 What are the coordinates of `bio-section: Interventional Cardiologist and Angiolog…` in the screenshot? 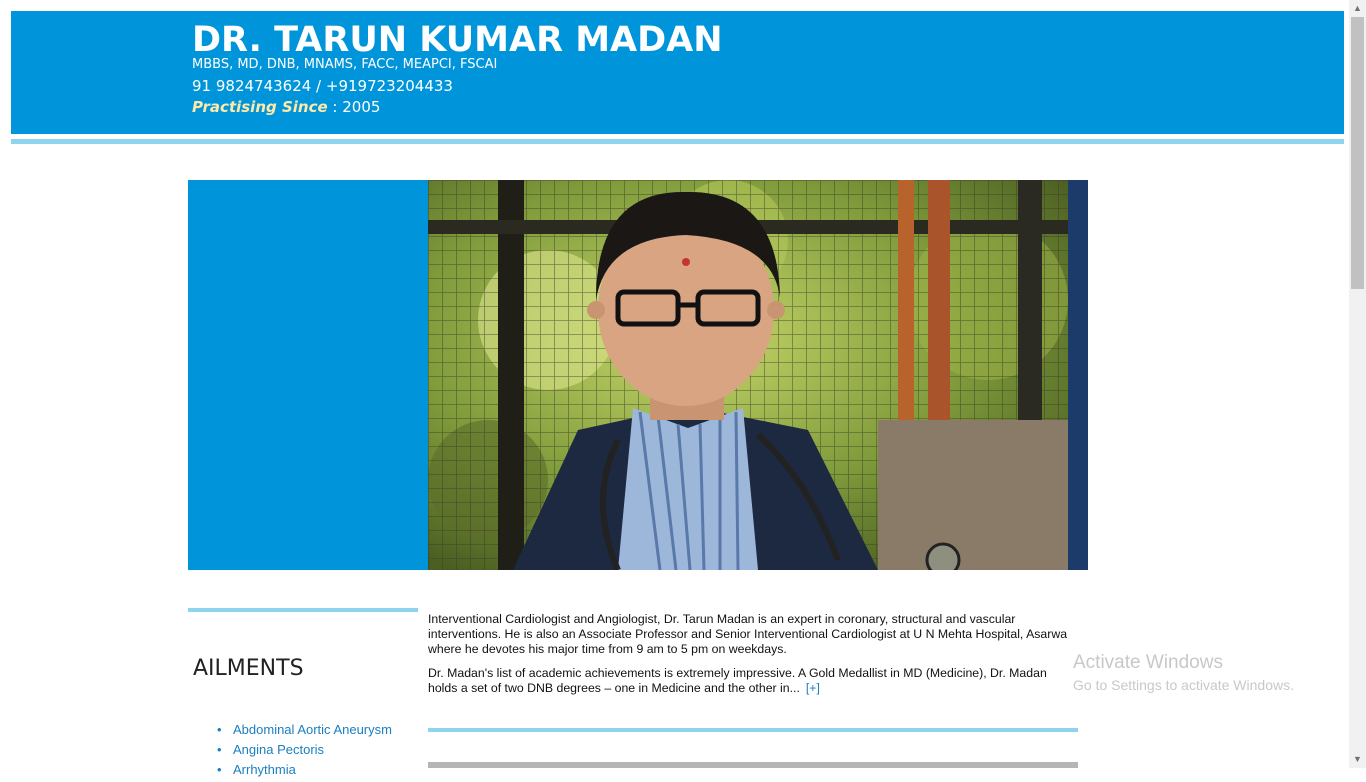 It's located at (750, 658).